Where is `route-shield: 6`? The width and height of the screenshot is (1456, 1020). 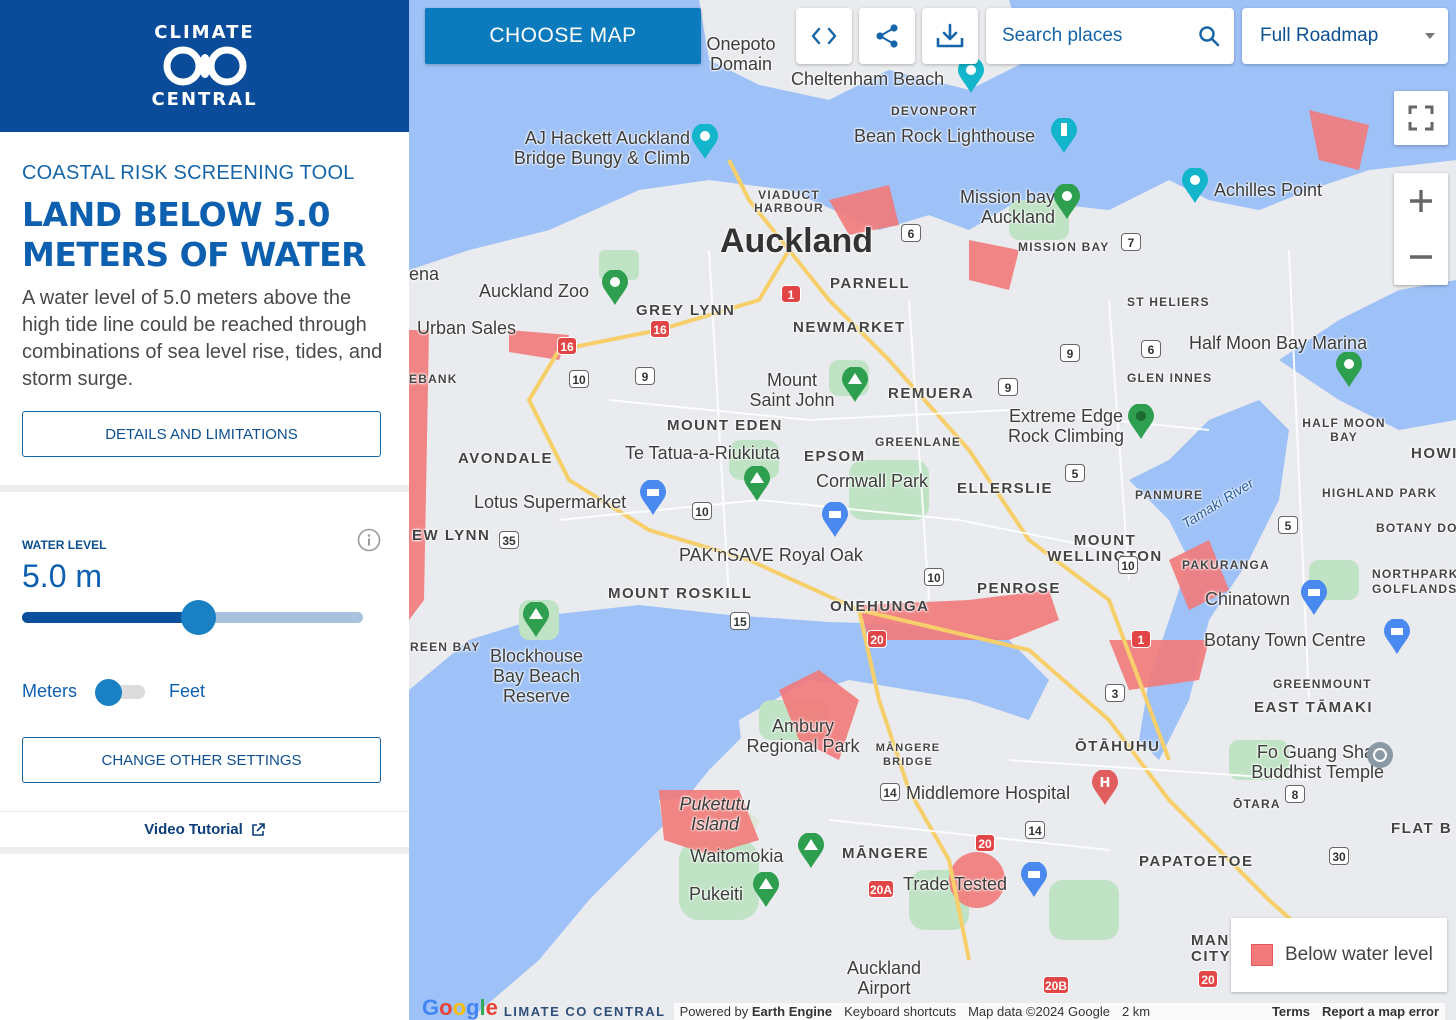
route-shield: 6 is located at coordinates (911, 233).